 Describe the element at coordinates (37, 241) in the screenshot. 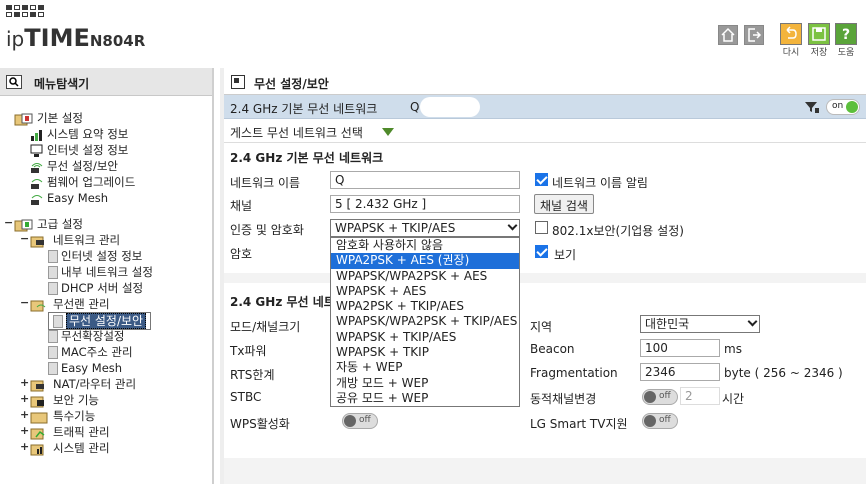

I see `network-icon` at that location.